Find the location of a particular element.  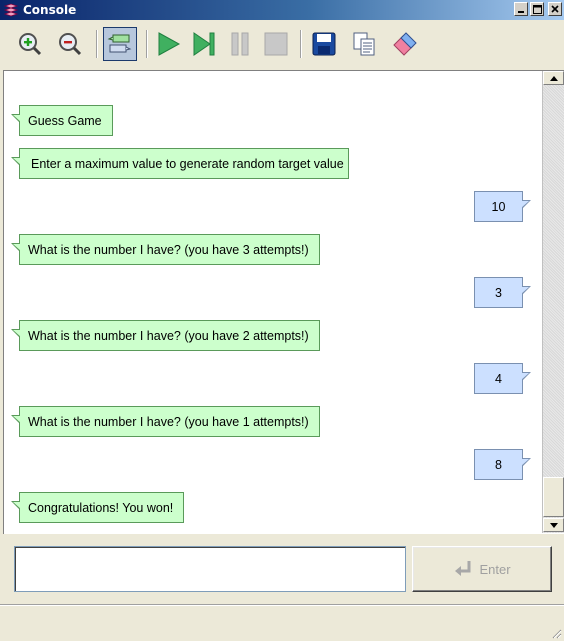

status-bar is located at coordinates (282, 622).